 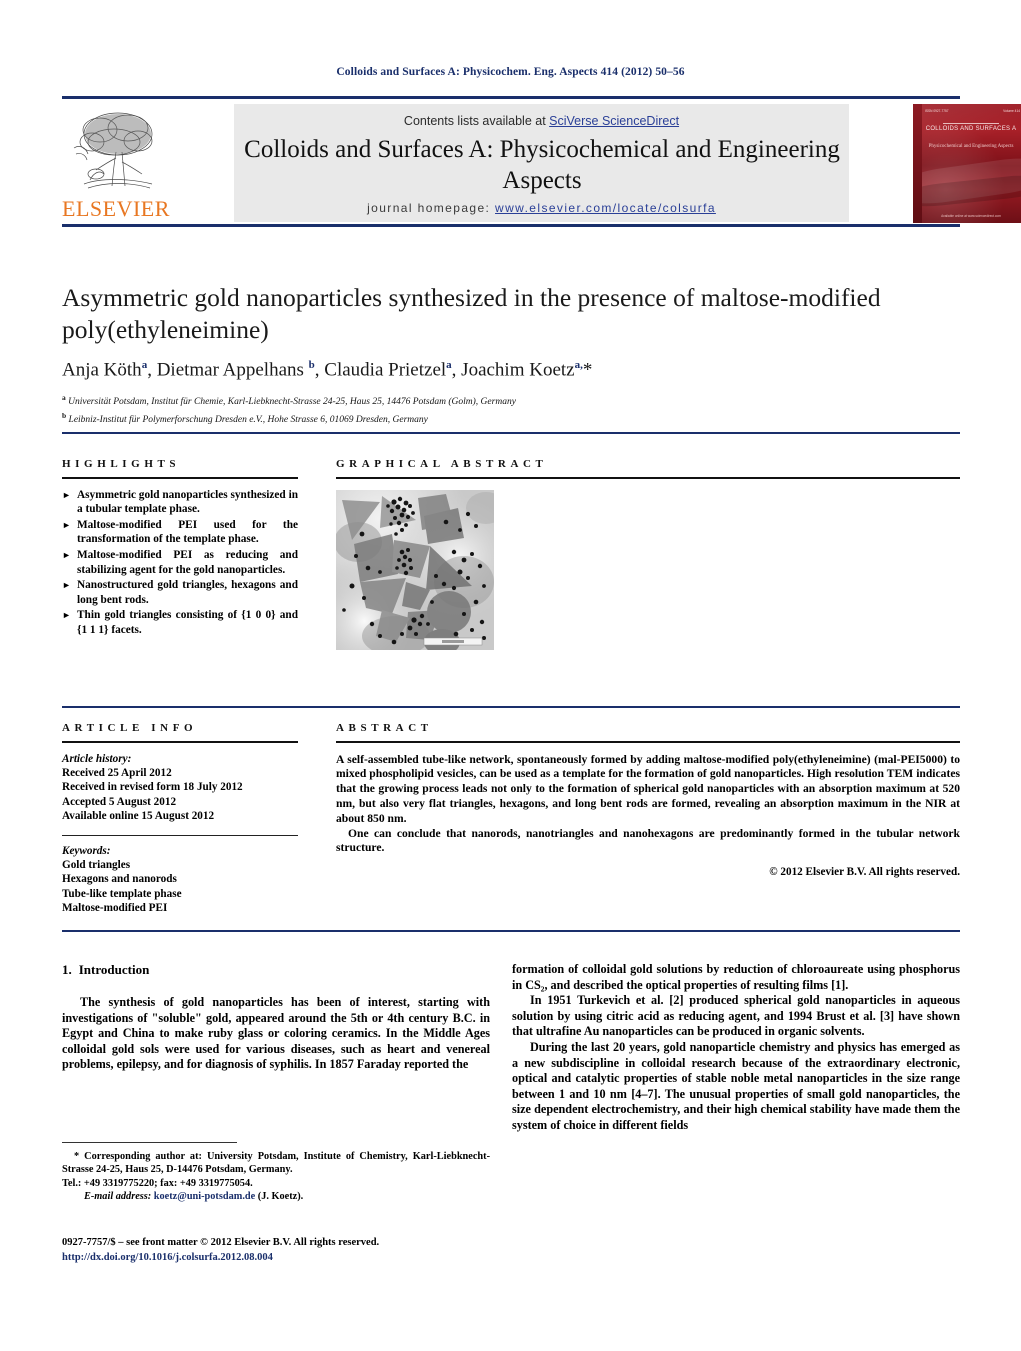 I want to click on masthead-bottom-rule, so click(x=511, y=225).